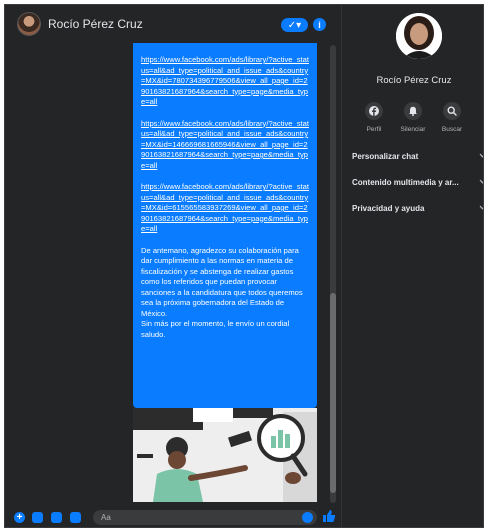  I want to click on search-action: Buscar, so click(452, 117).